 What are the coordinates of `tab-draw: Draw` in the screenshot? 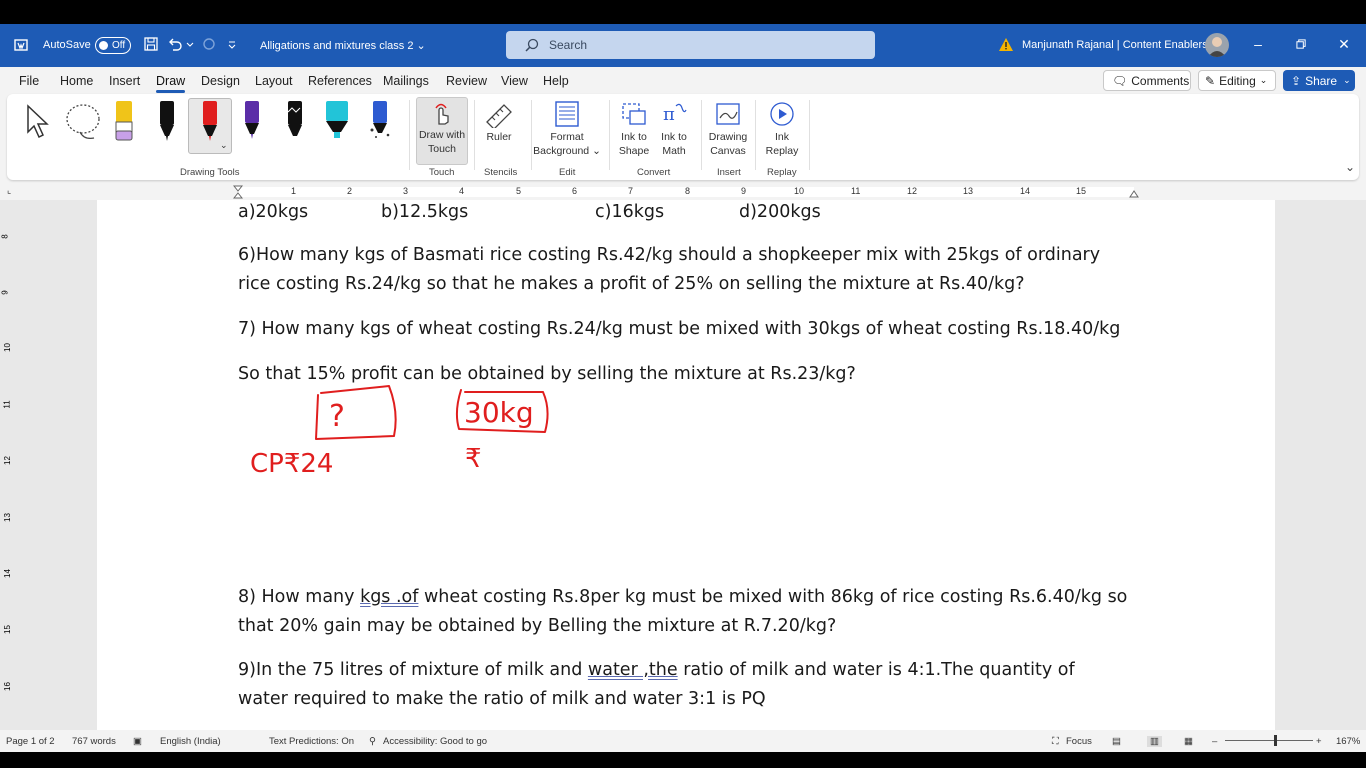 It's located at (171, 83).